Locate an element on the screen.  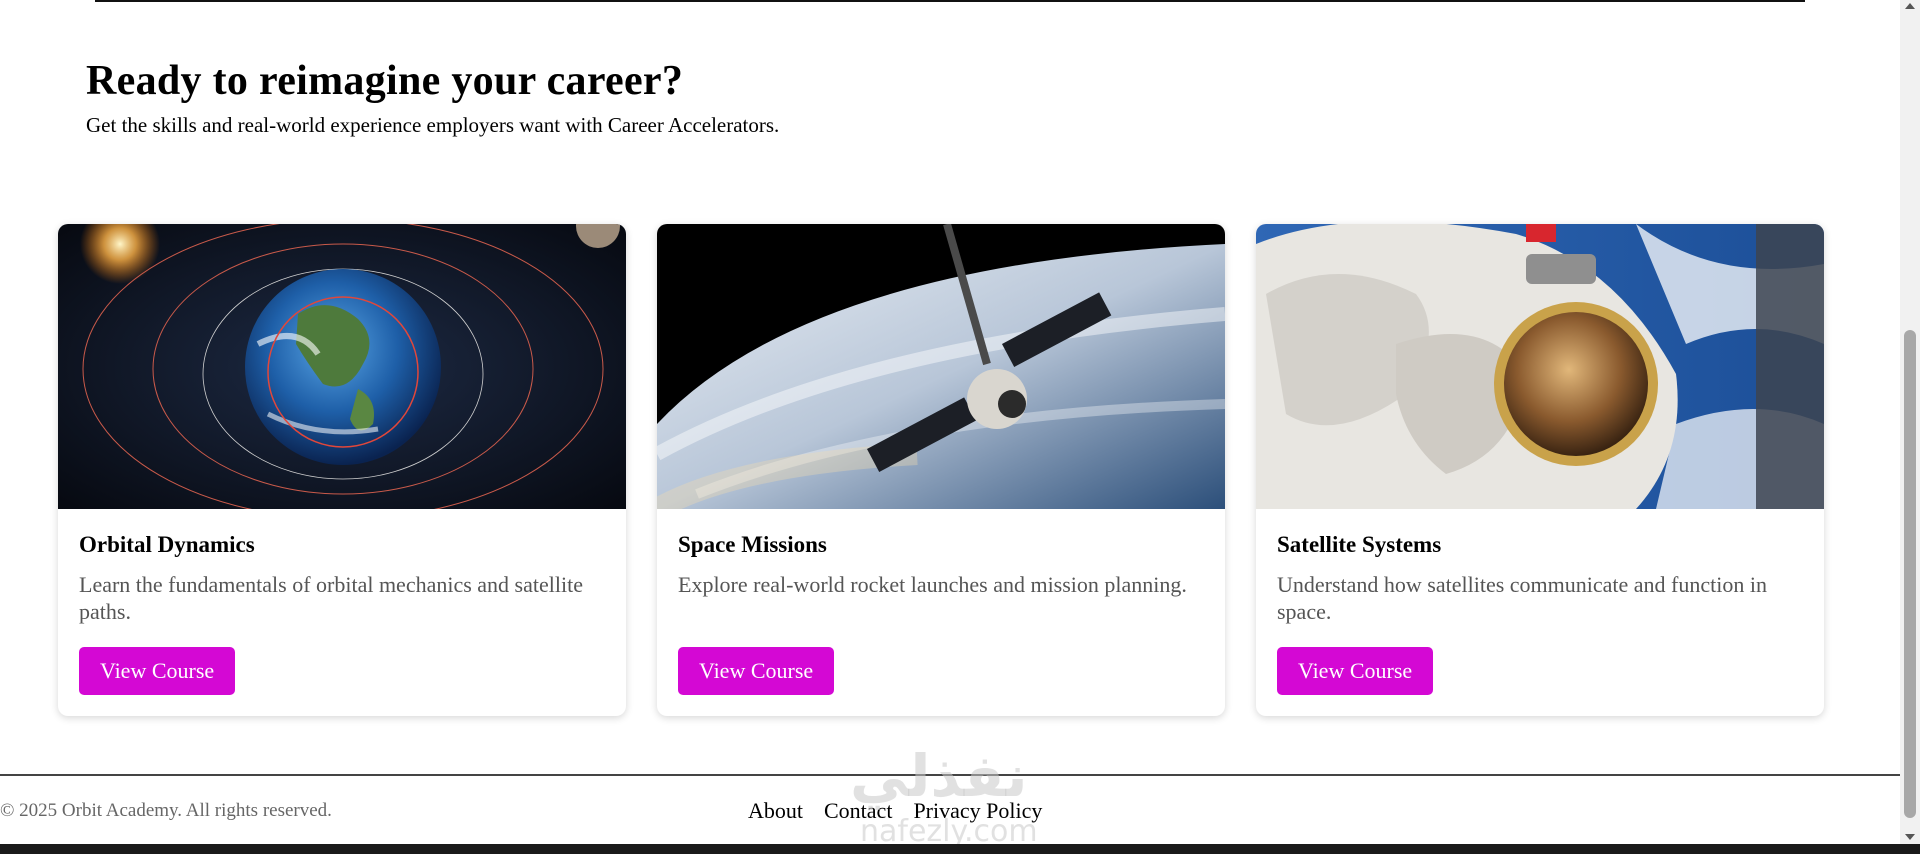
course-title: Satellite Systems is located at coordinates (1359, 544).